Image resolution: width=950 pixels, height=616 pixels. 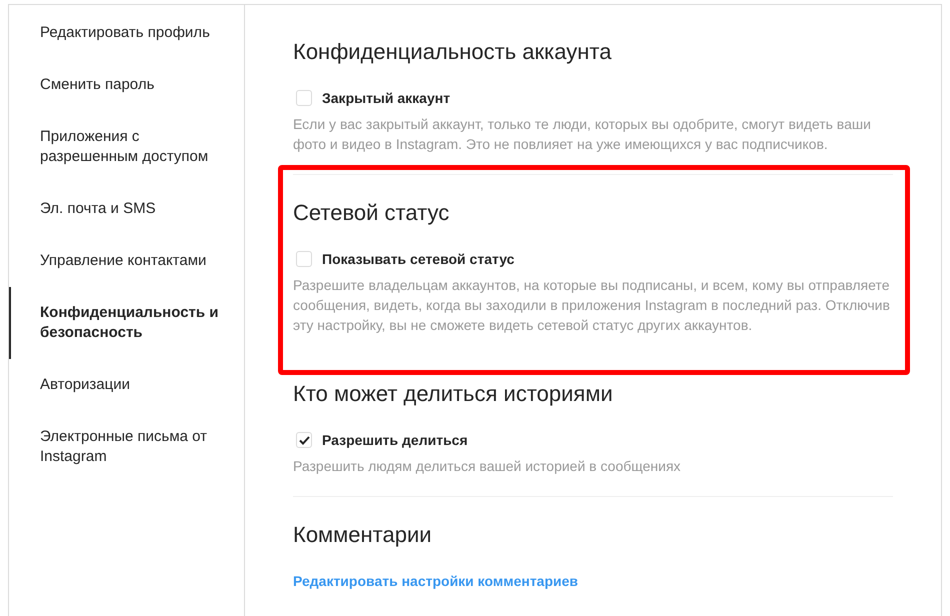 What do you see at coordinates (582, 134) in the screenshot?
I see `setting-description: Если у вас закрытый аккаунт, только те люди, которых вы одобрите, смогут видеть ваши фото и видео в Instagram. Это не повлияет на уже имеющихся у вас подписчиков.` at bounding box center [582, 134].